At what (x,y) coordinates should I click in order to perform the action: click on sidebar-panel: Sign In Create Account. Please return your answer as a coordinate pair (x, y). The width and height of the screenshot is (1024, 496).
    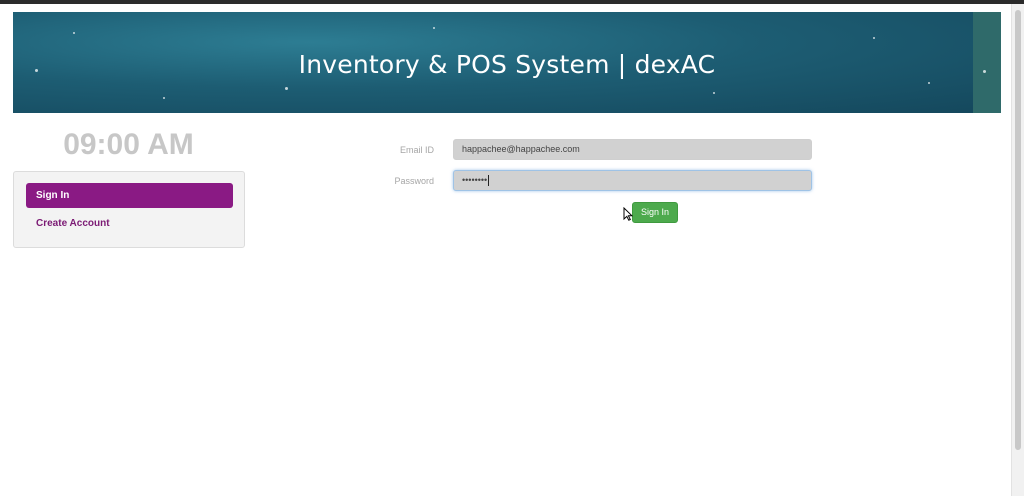
    Looking at the image, I should click on (129, 209).